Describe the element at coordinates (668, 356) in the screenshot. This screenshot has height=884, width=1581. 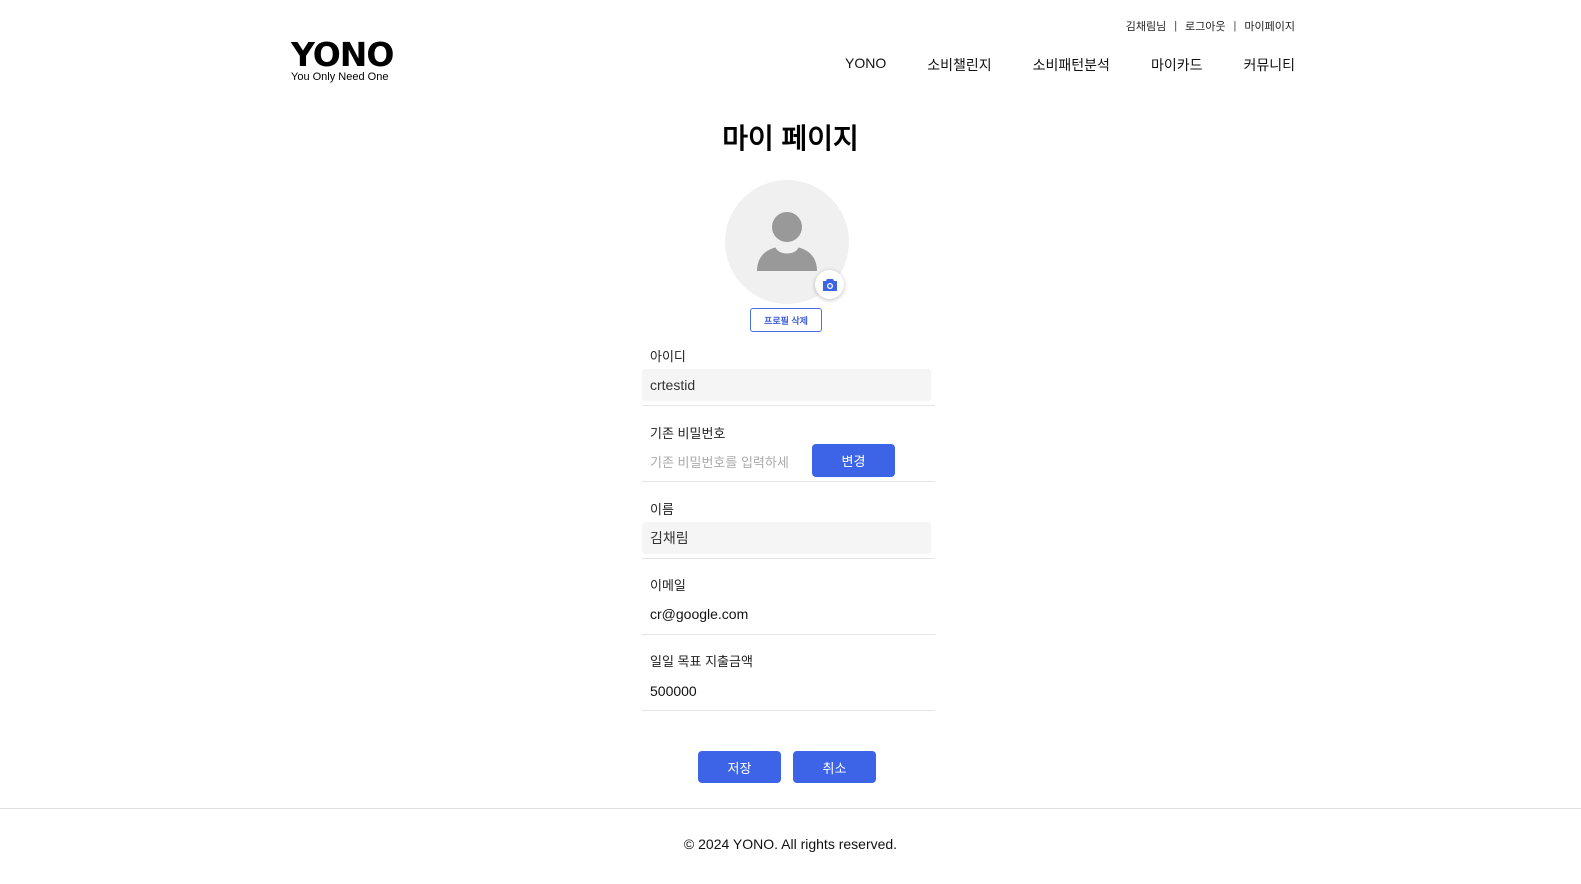
I see `id-label: 아이디` at that location.